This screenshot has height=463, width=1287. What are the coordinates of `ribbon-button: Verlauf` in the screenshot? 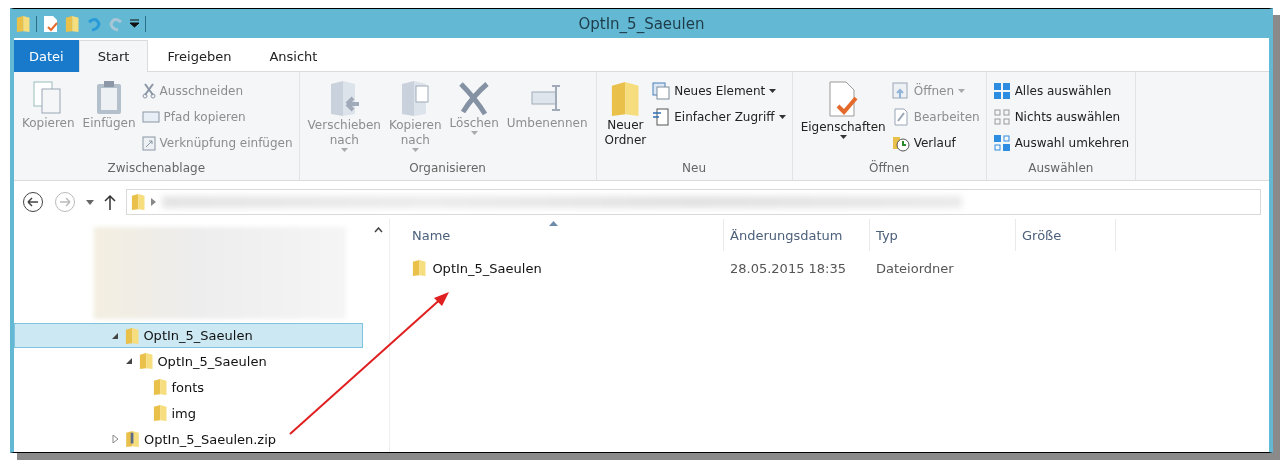 It's located at (935, 143).